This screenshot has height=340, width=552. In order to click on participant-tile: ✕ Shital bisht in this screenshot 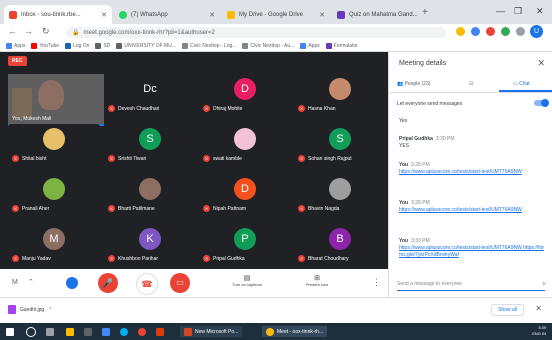, I will do `click(54, 144)`.